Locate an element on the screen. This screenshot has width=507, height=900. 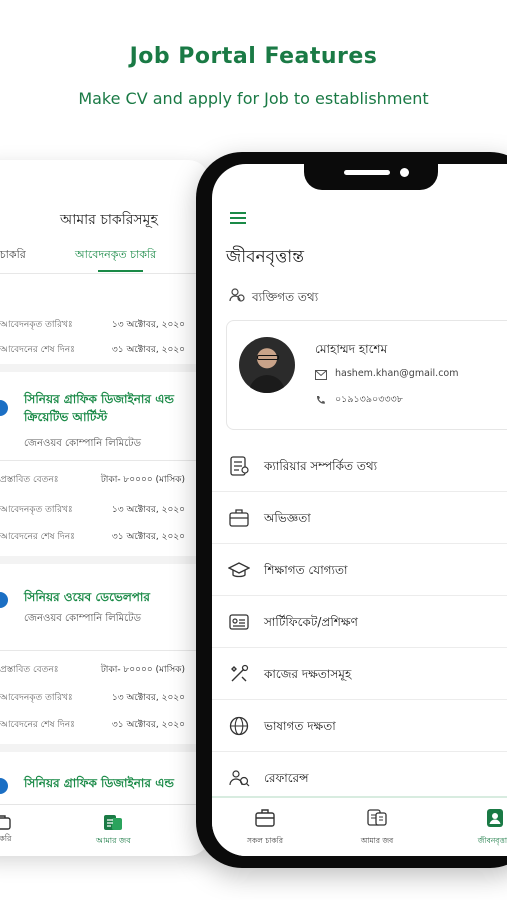
menu-item-skills: কাজের দক্ষতাসমূহ is located at coordinates (359, 674).